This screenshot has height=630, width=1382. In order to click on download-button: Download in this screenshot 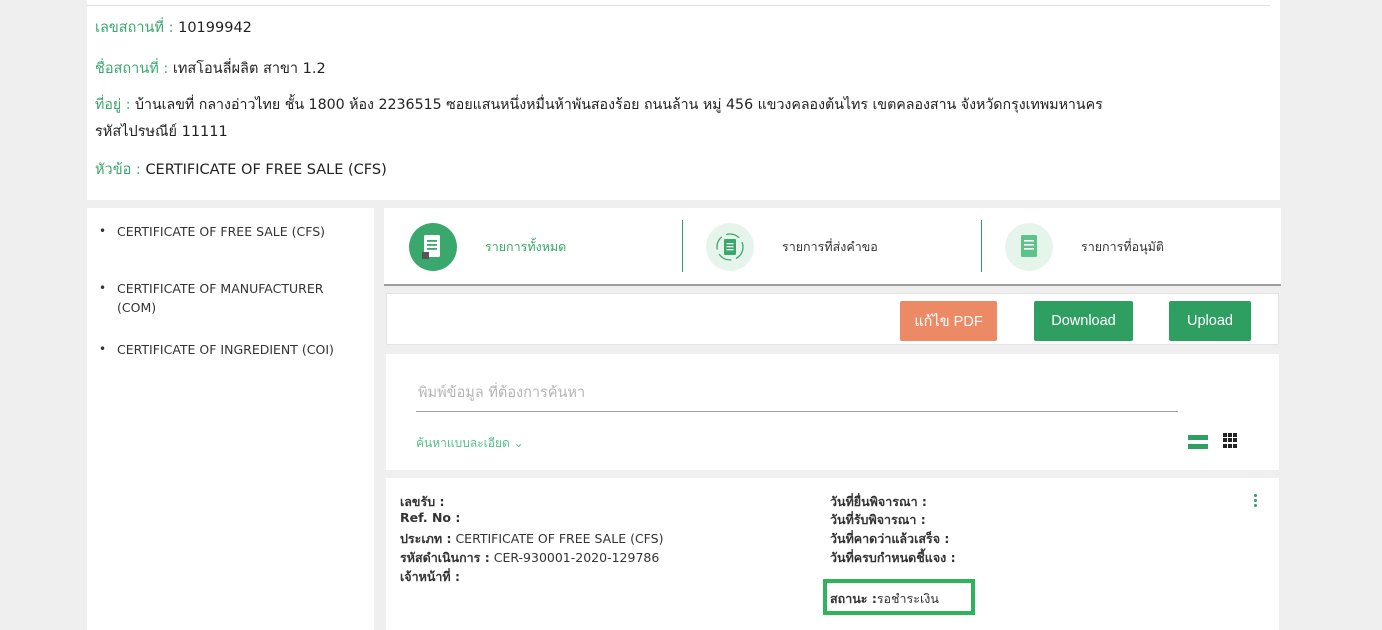, I will do `click(1083, 321)`.